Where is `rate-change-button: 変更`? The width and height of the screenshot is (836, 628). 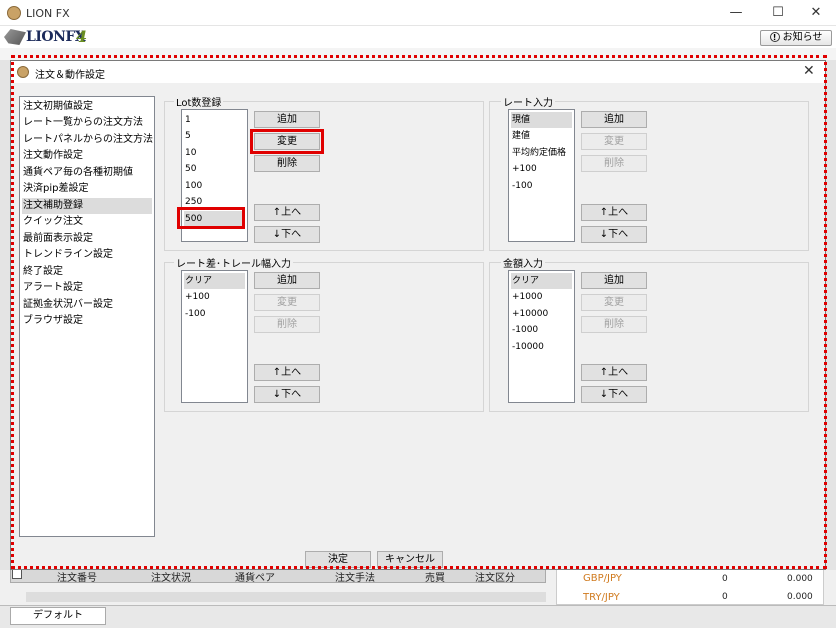
rate-change-button: 変更 is located at coordinates (614, 141).